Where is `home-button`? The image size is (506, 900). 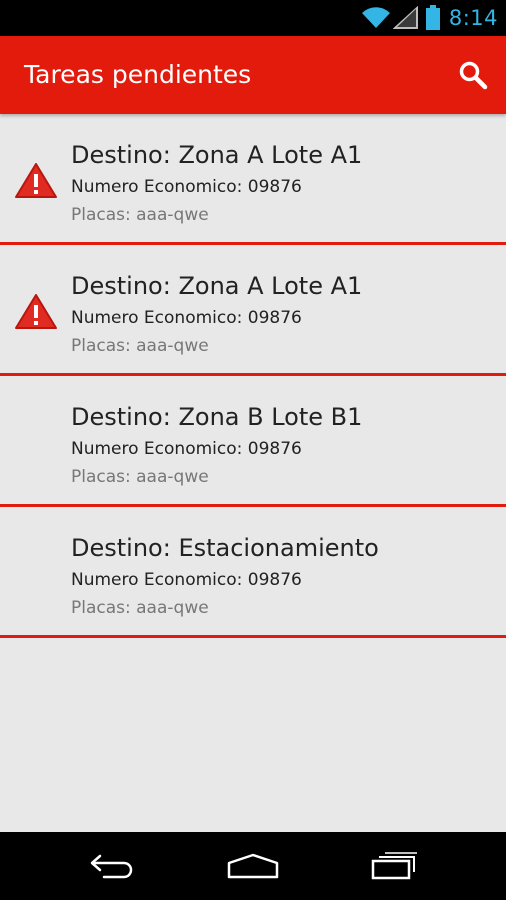 home-button is located at coordinates (253, 866).